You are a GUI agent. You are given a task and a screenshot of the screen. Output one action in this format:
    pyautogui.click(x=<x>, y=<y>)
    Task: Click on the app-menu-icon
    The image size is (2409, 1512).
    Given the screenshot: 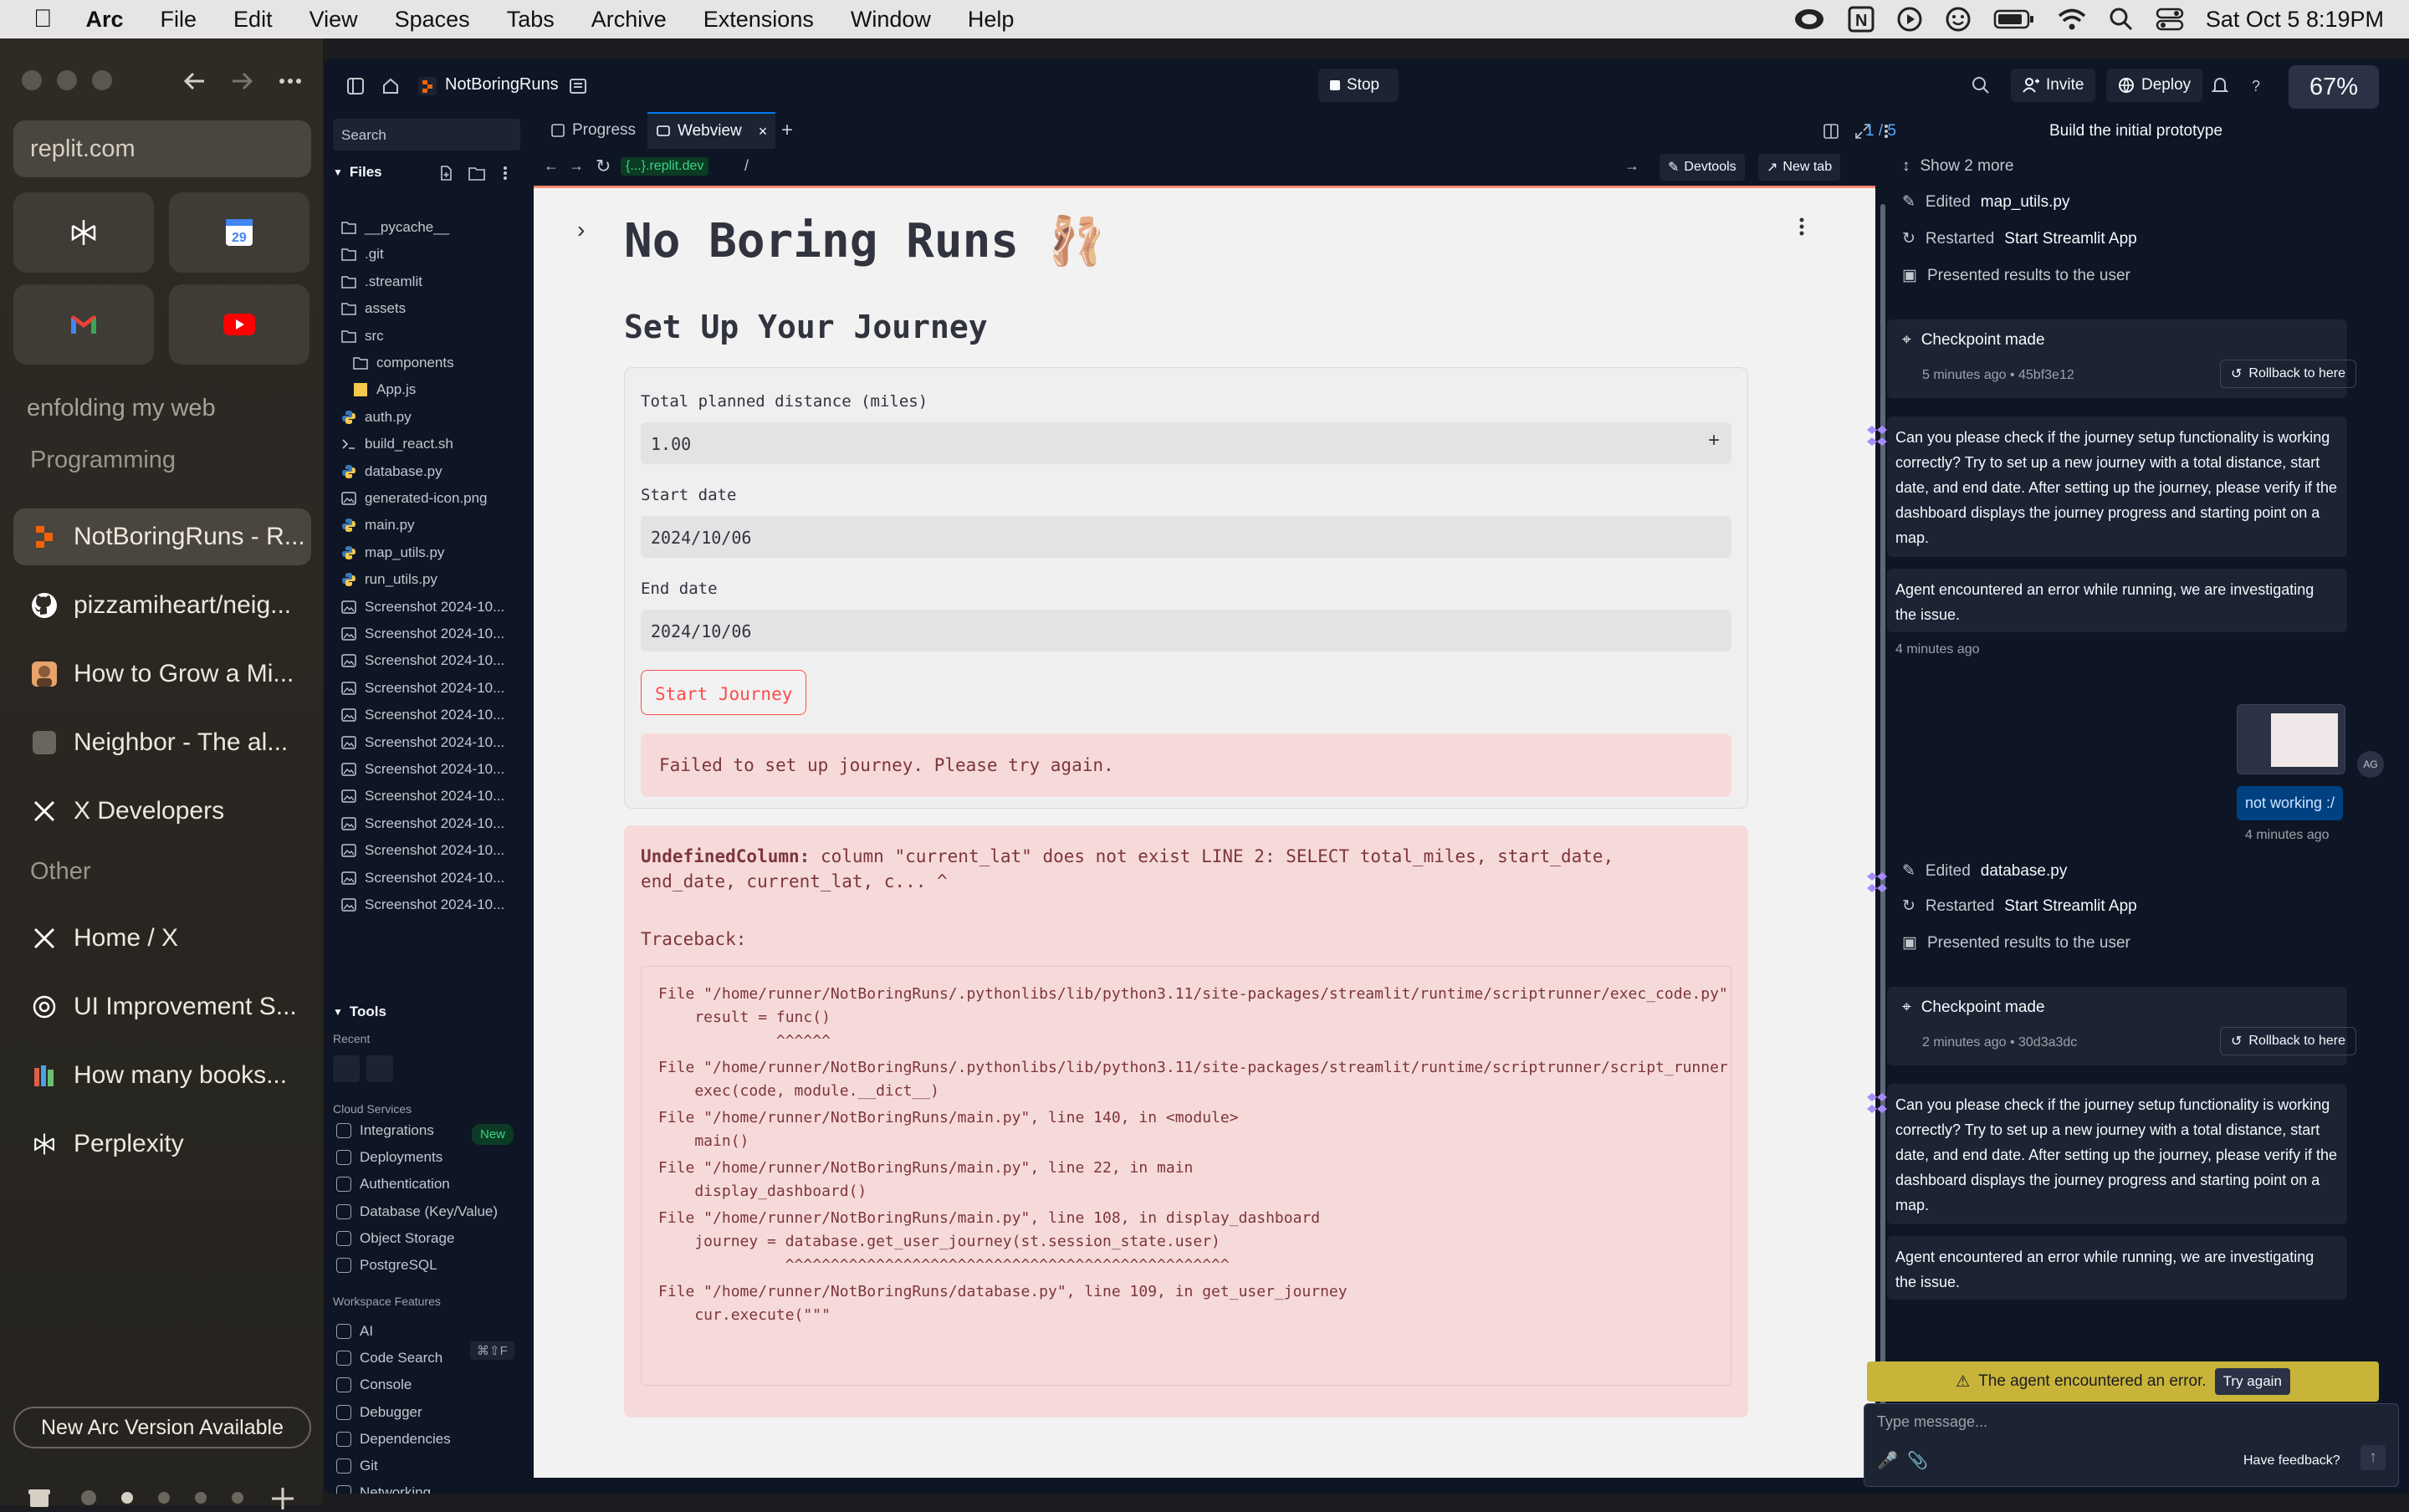 What is the action you would take?
    pyautogui.click(x=1801, y=227)
    